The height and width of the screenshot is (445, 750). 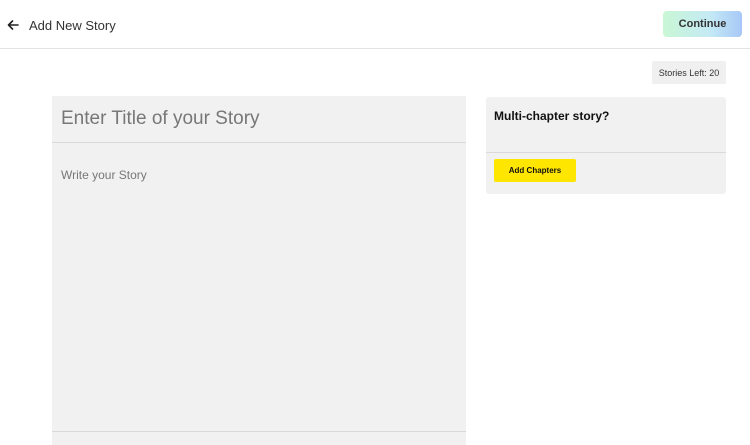 I want to click on editor-footer-divider, so click(x=259, y=431).